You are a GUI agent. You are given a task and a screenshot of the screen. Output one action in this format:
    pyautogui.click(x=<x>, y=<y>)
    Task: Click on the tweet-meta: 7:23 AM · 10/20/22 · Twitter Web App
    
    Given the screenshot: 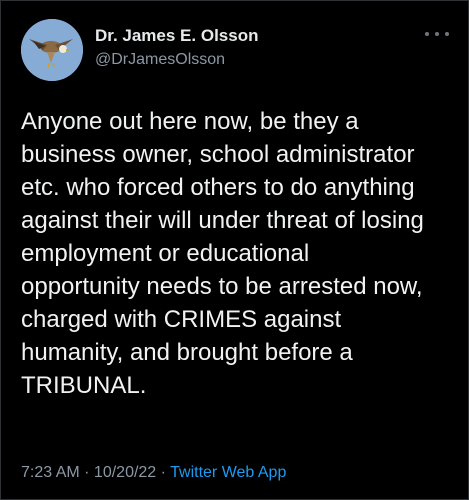 What is the action you would take?
    pyautogui.click(x=153, y=473)
    